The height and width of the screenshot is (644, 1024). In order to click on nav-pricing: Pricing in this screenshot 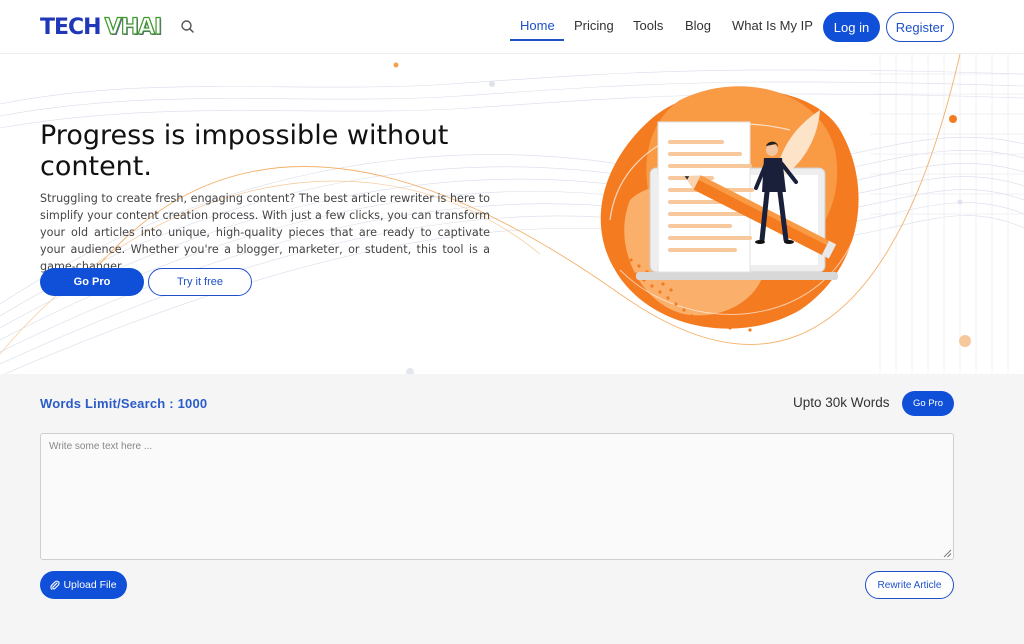, I will do `click(594, 25)`.